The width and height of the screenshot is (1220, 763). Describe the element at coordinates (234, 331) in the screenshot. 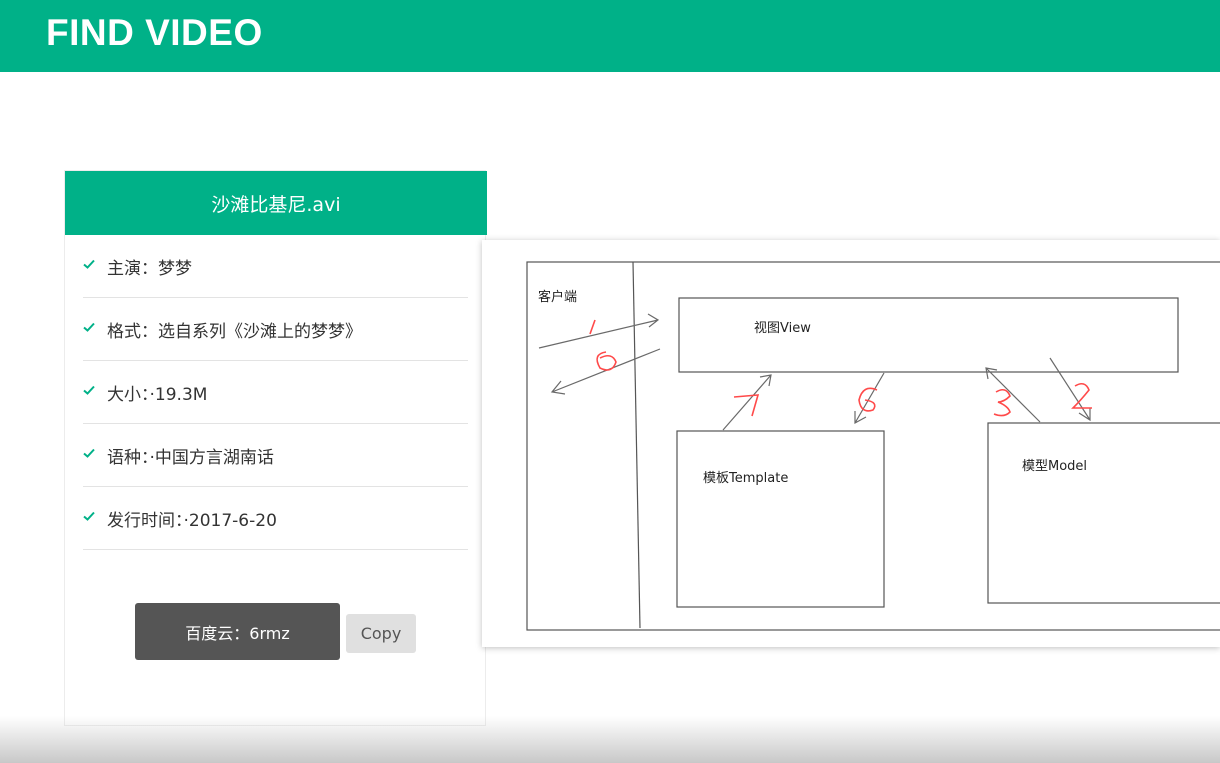

I see `info-text: 格式：选自系列《沙滩上的梦梦》` at that location.